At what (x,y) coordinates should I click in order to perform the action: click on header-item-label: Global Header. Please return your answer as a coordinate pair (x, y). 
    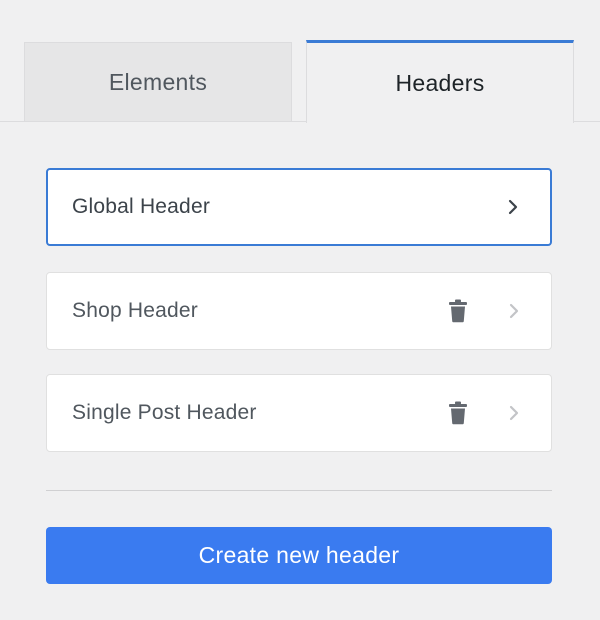
    Looking at the image, I should click on (141, 206).